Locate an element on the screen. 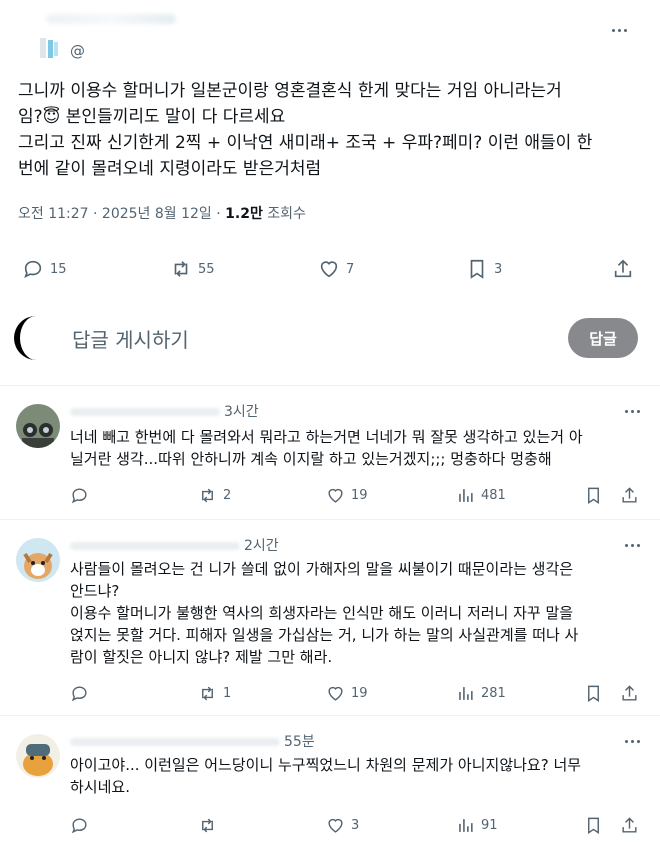 This screenshot has height=847, width=660. reply-3-actions: 3 91 is located at coordinates (355, 827).